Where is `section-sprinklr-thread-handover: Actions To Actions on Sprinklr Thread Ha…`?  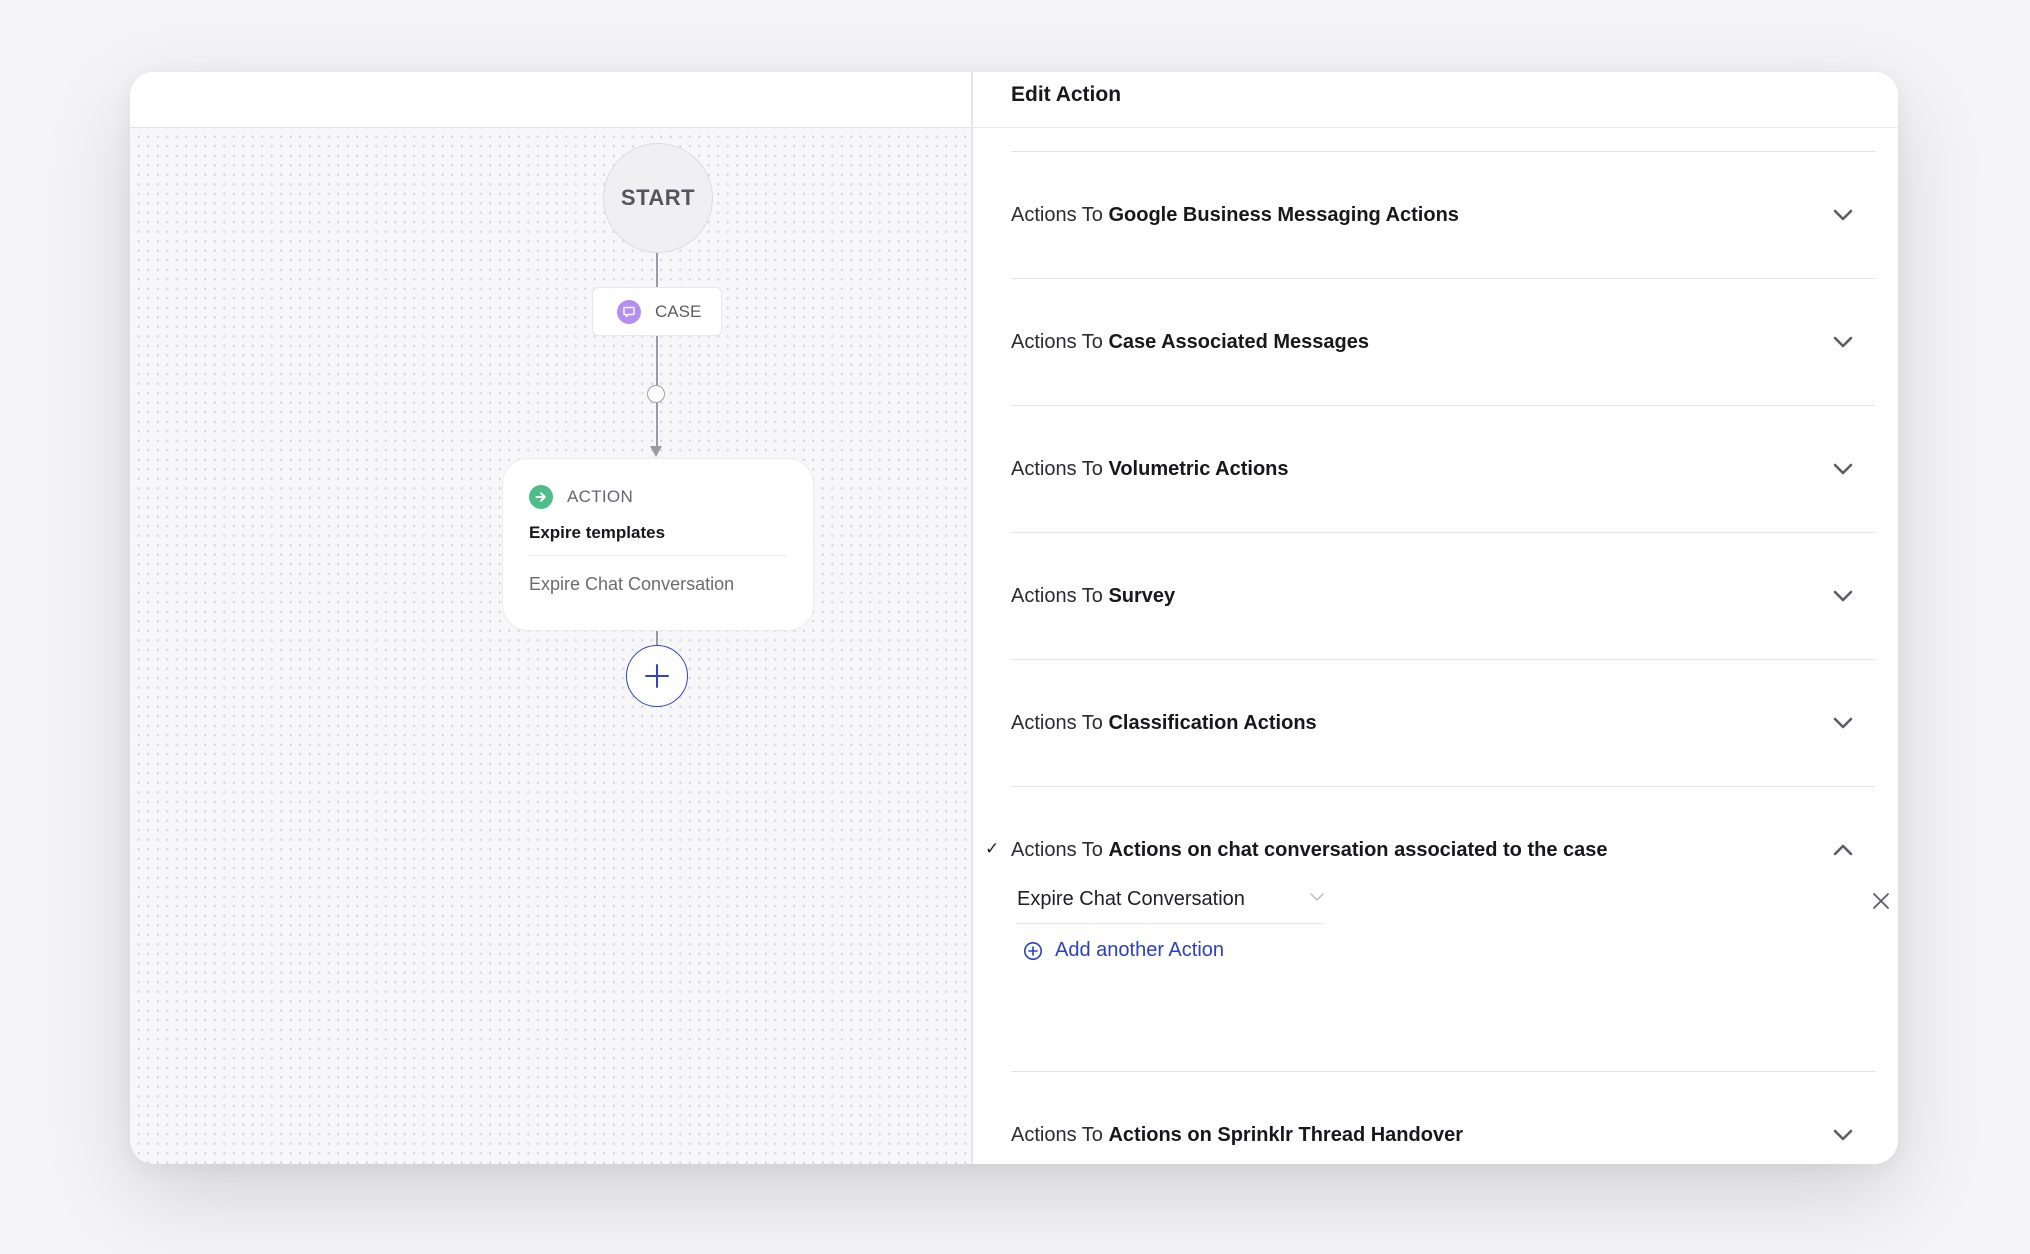
section-sprinklr-thread-handover: Actions To Actions on Sprinklr Thread Ha… is located at coordinates (1443, 1117).